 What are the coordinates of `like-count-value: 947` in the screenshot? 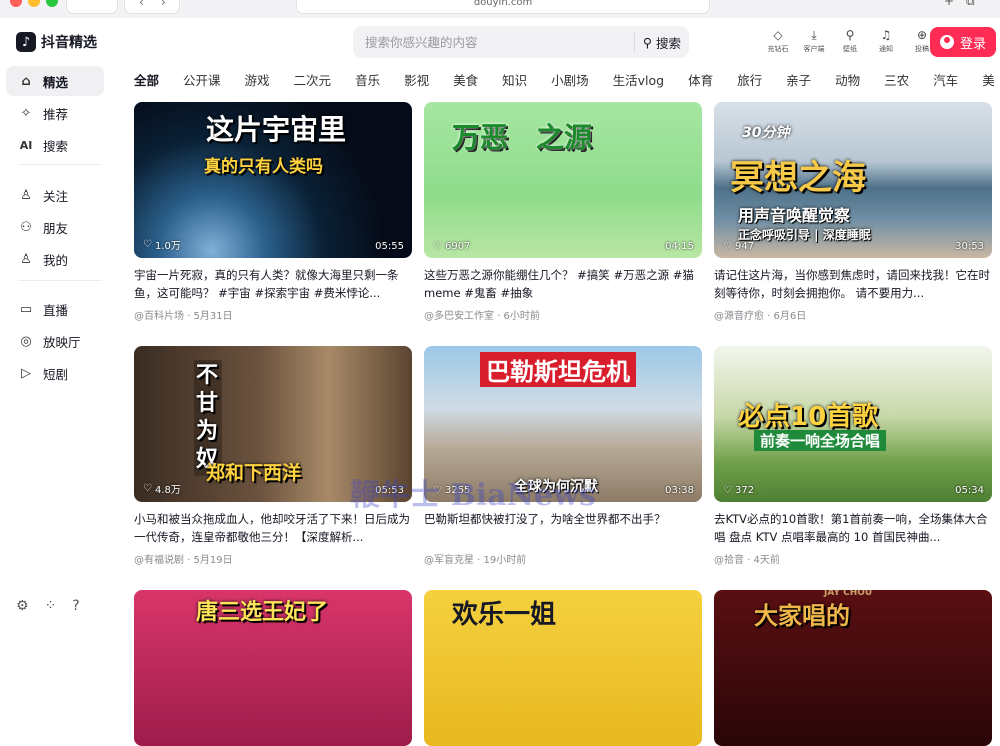 It's located at (744, 246).